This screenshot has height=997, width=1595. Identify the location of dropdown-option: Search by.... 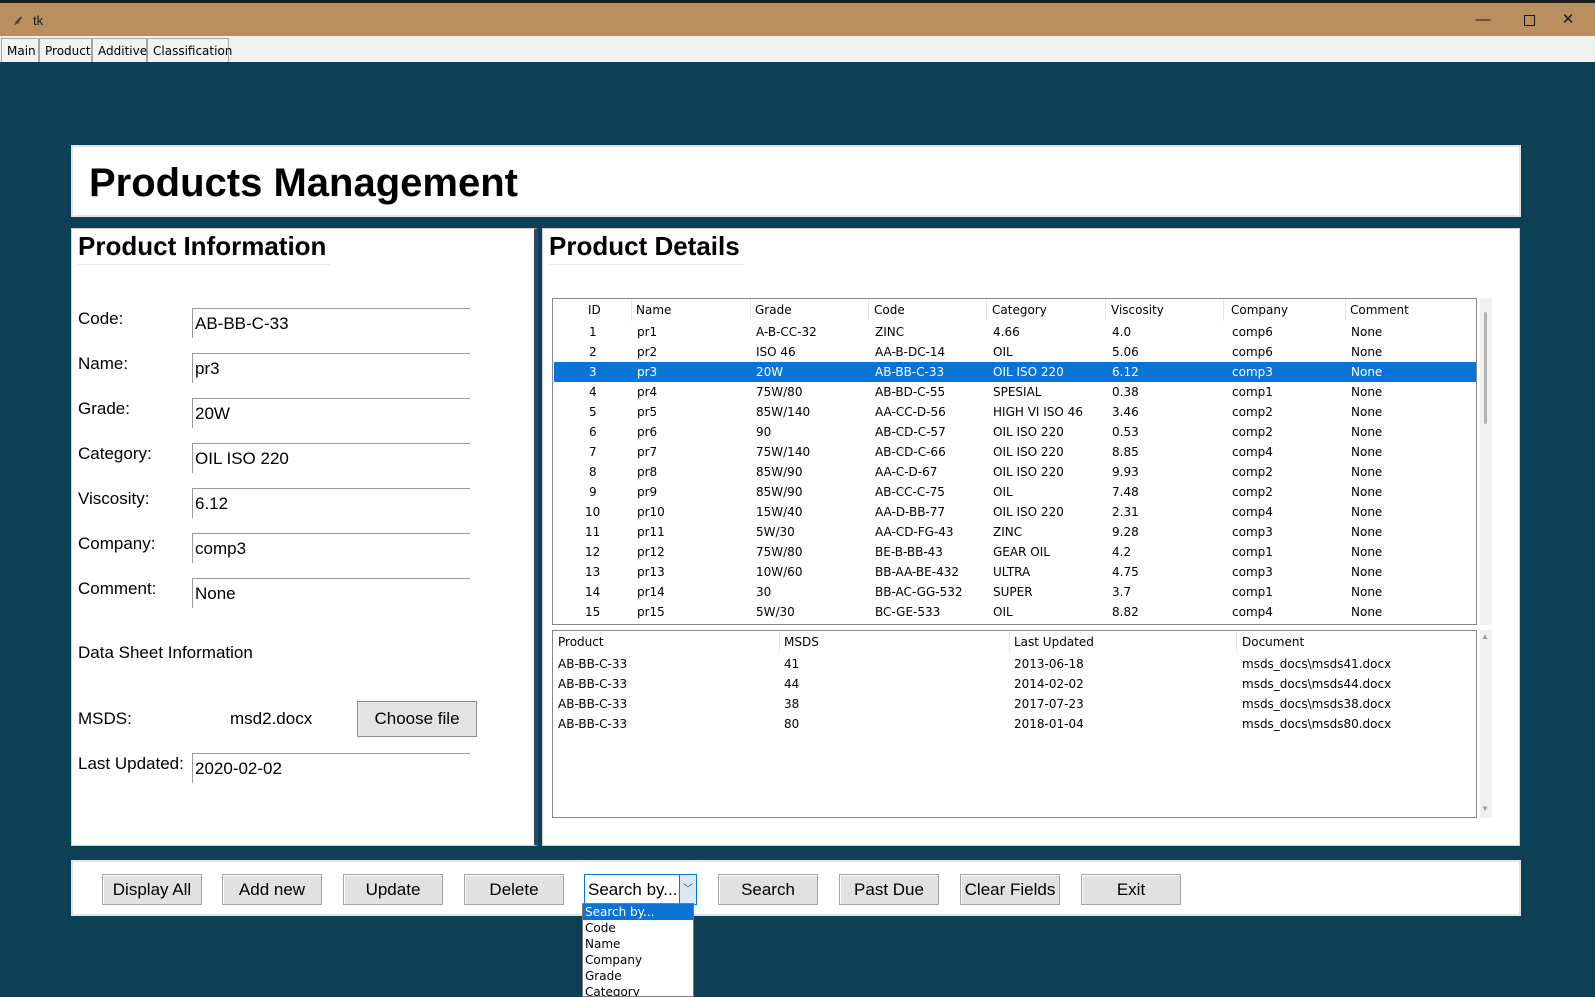
(638, 912).